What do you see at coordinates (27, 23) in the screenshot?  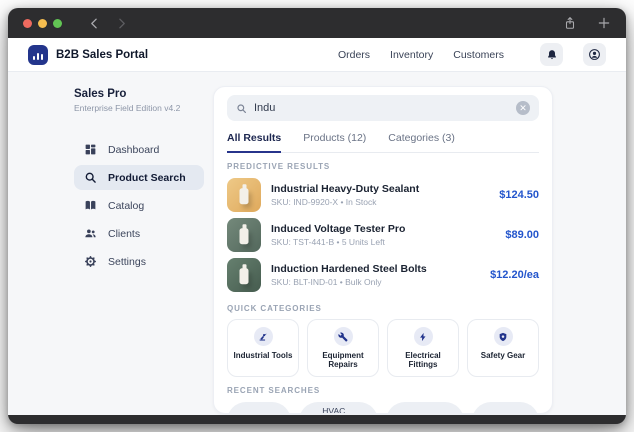 I see `close-window-button` at bounding box center [27, 23].